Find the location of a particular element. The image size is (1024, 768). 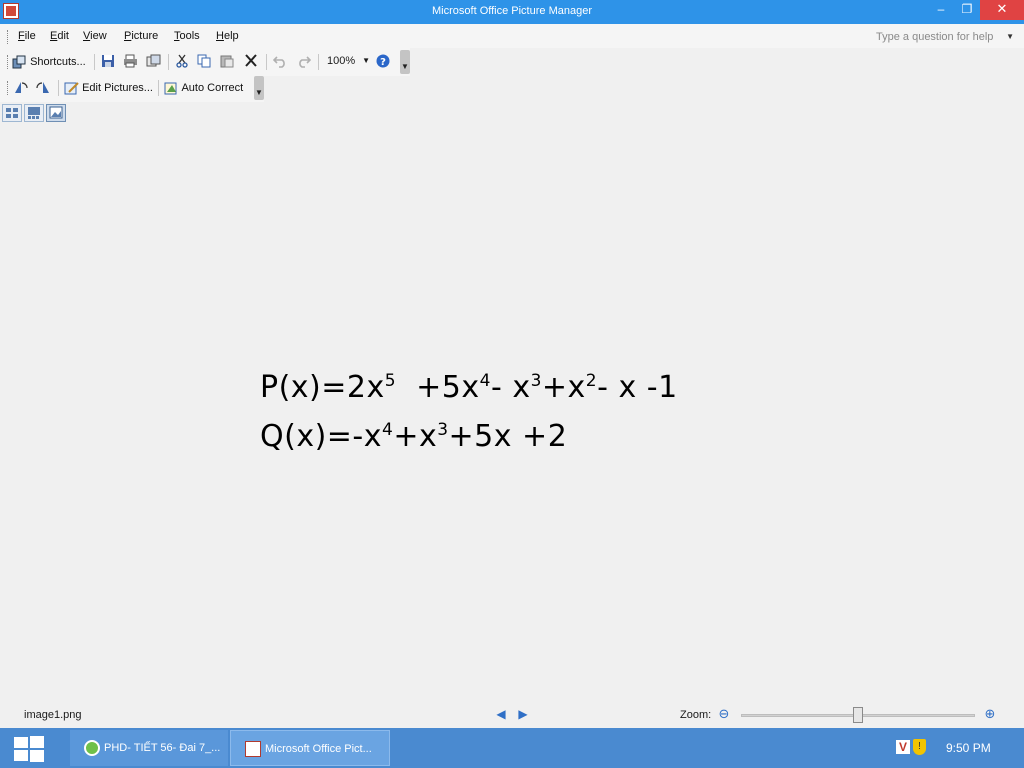

zoom-out-icon: ⊖ is located at coordinates (724, 714).